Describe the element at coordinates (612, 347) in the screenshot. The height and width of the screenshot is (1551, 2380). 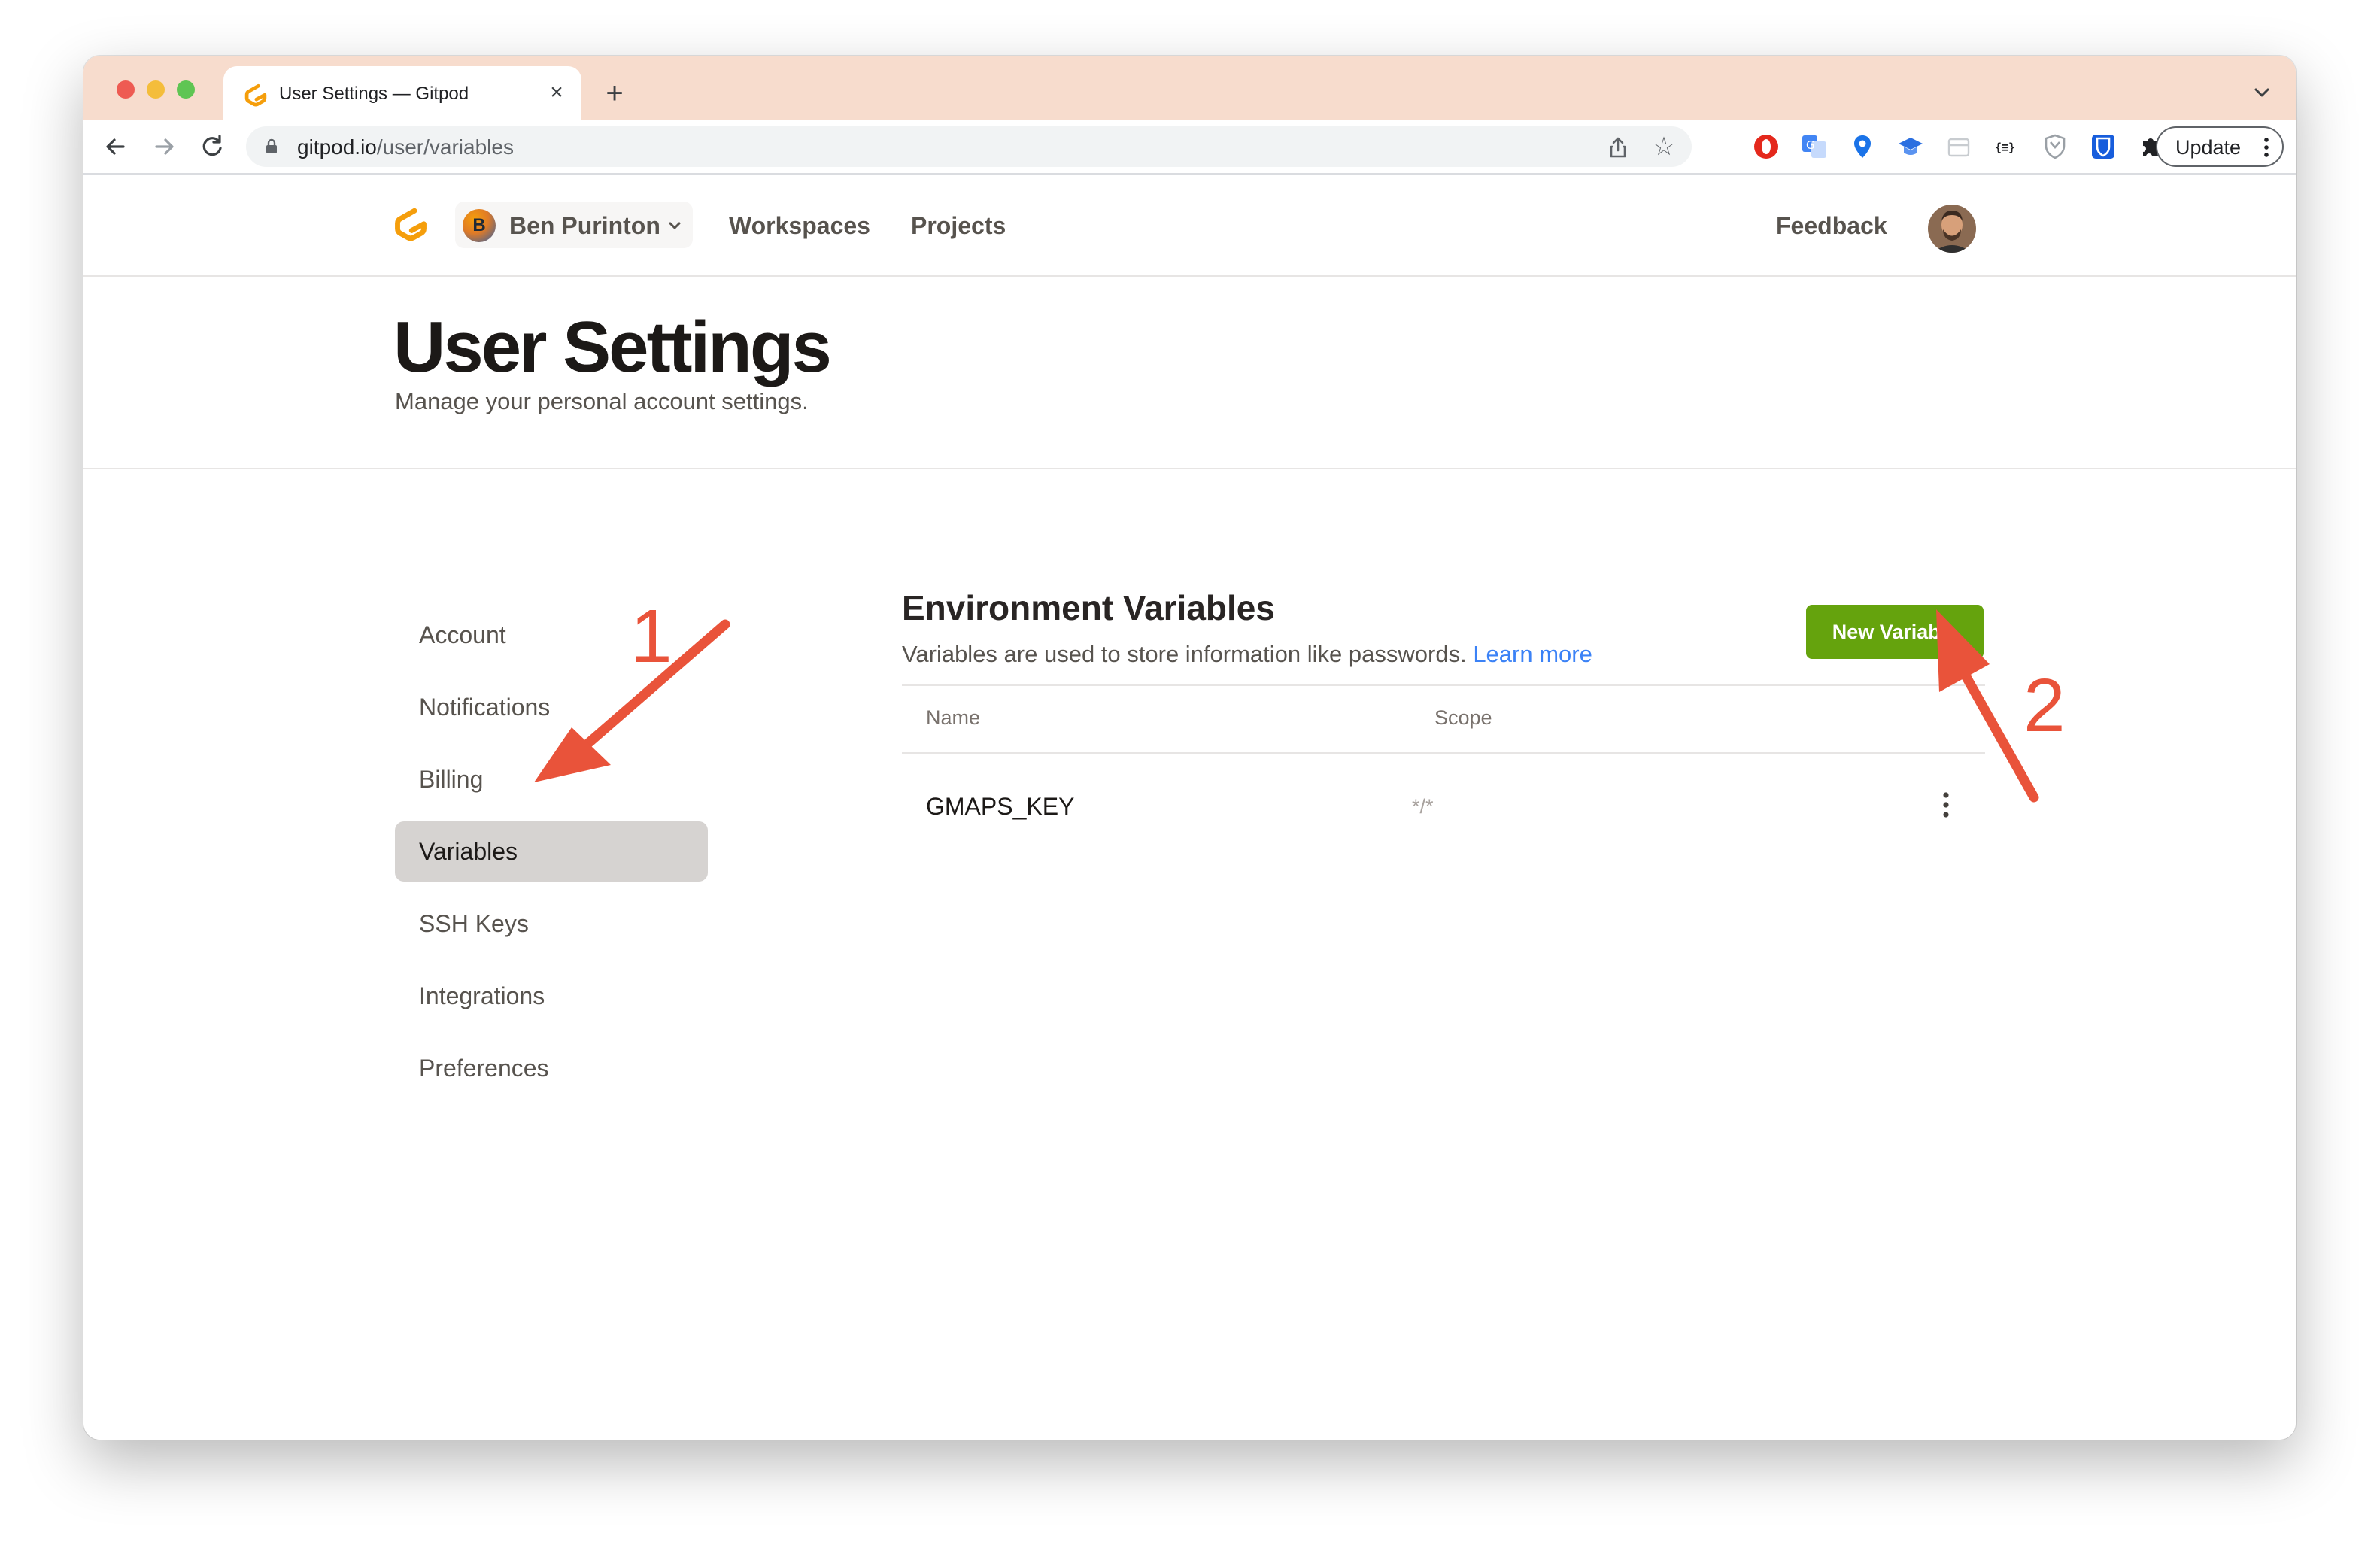
I see `page-title: User Settings` at that location.